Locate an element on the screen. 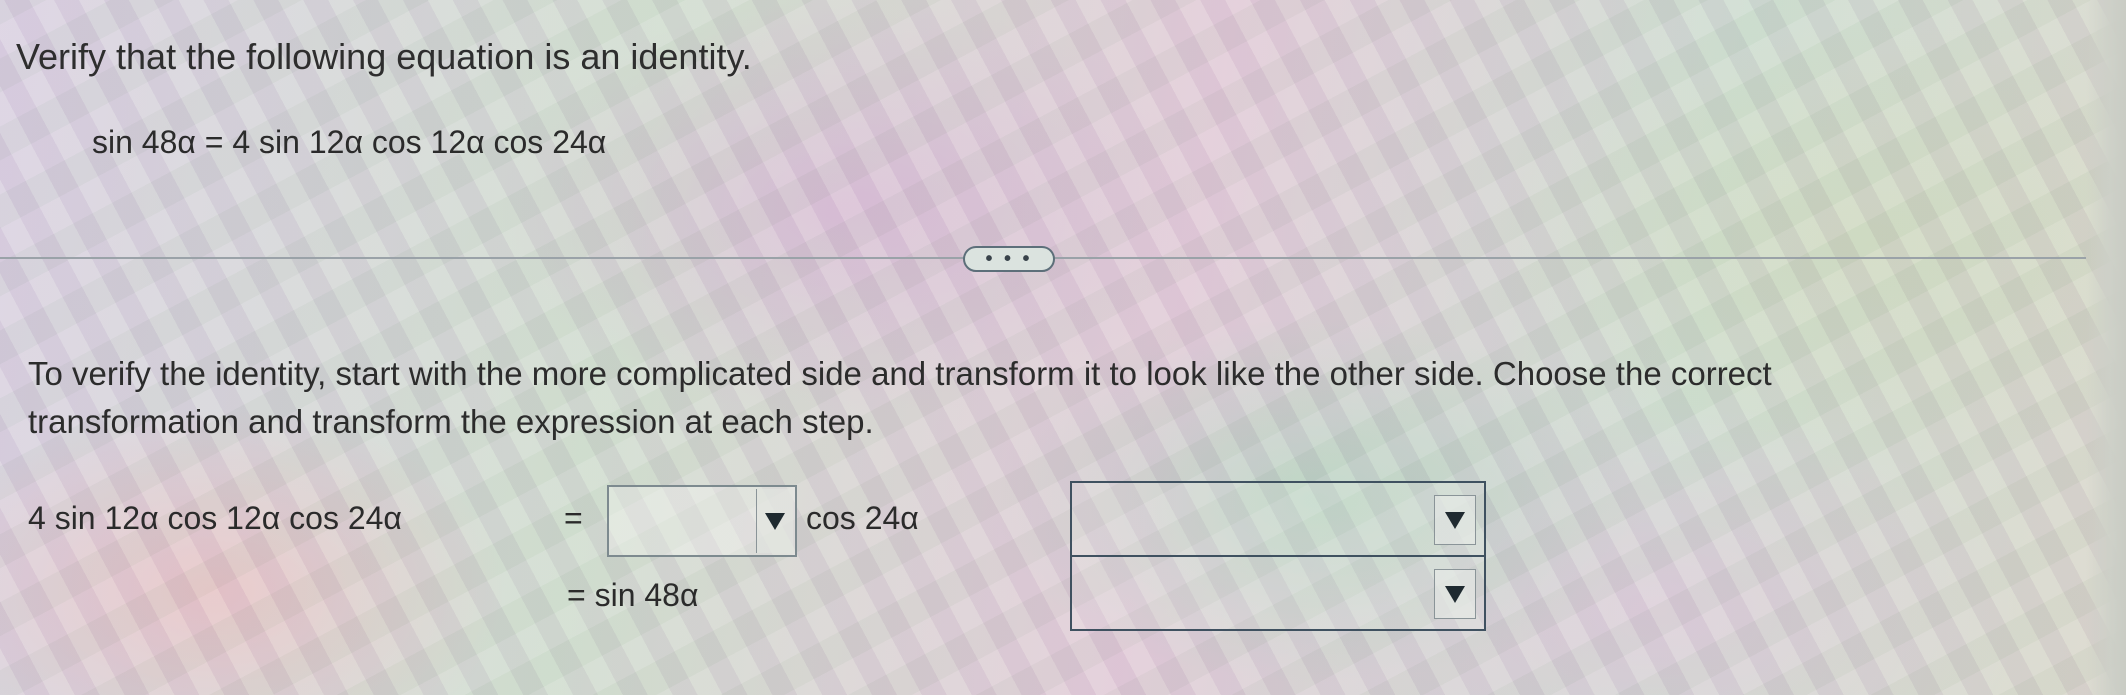 The height and width of the screenshot is (695, 2126). identity-equation: sin 48α = 4 sin 12α cos 12α cos 24α is located at coordinates (349, 142).